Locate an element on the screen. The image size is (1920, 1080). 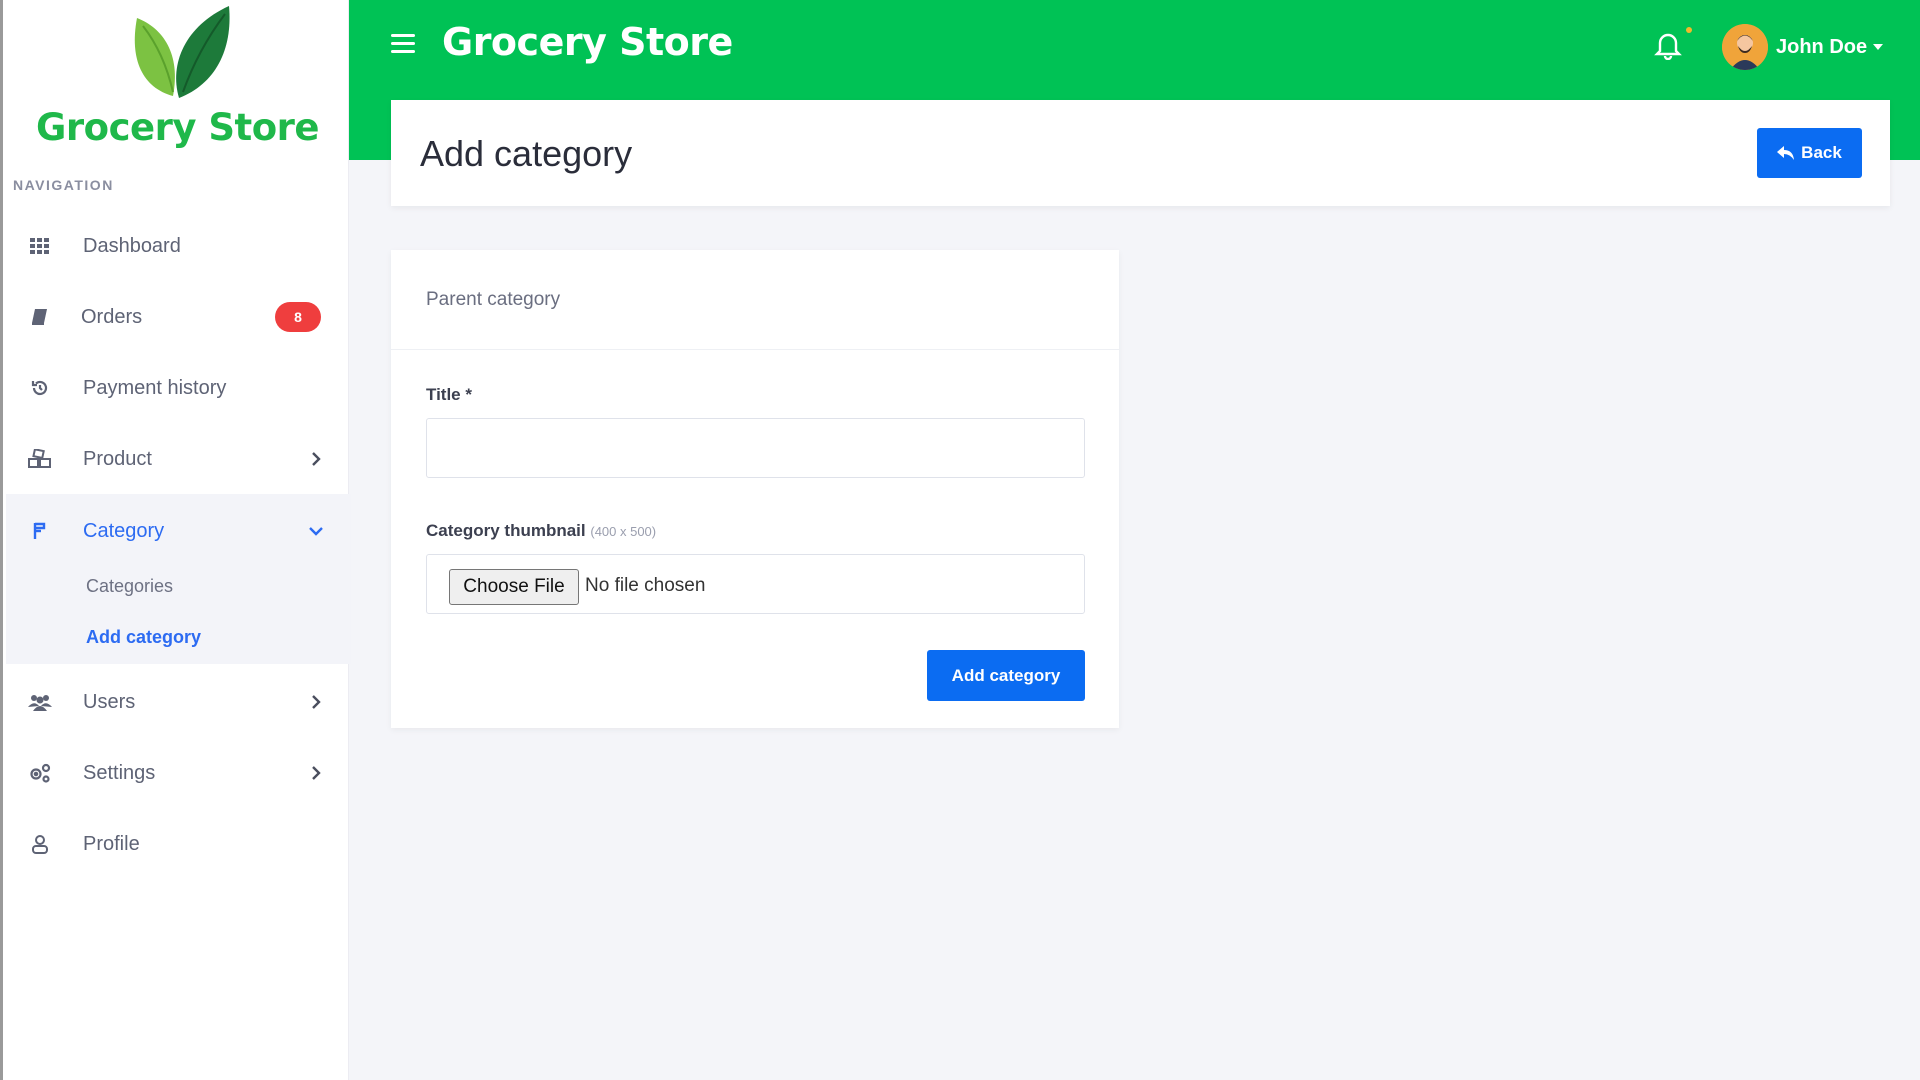
user-name: John Doe is located at coordinates (1822, 46).